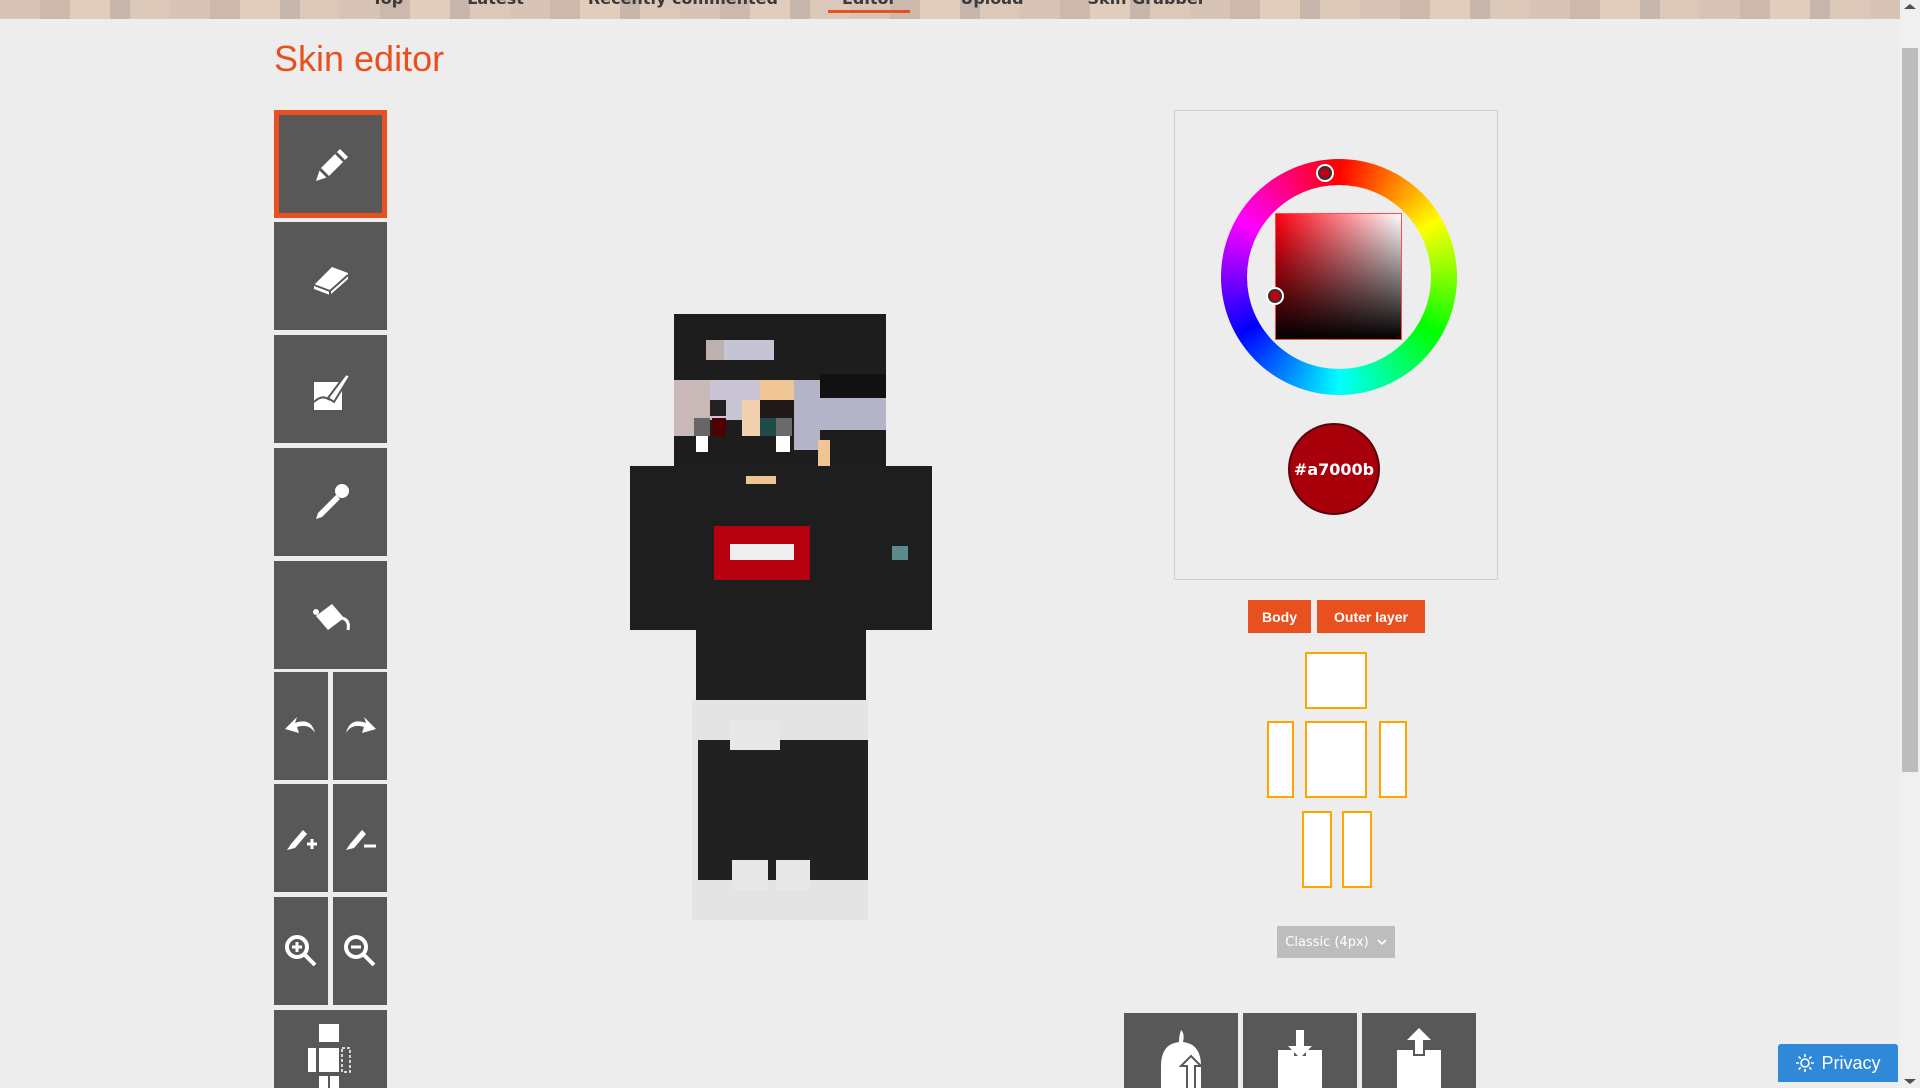 This screenshot has width=1920, height=1088. What do you see at coordinates (1393, 759) in the screenshot?
I see `body-part-left-arm` at bounding box center [1393, 759].